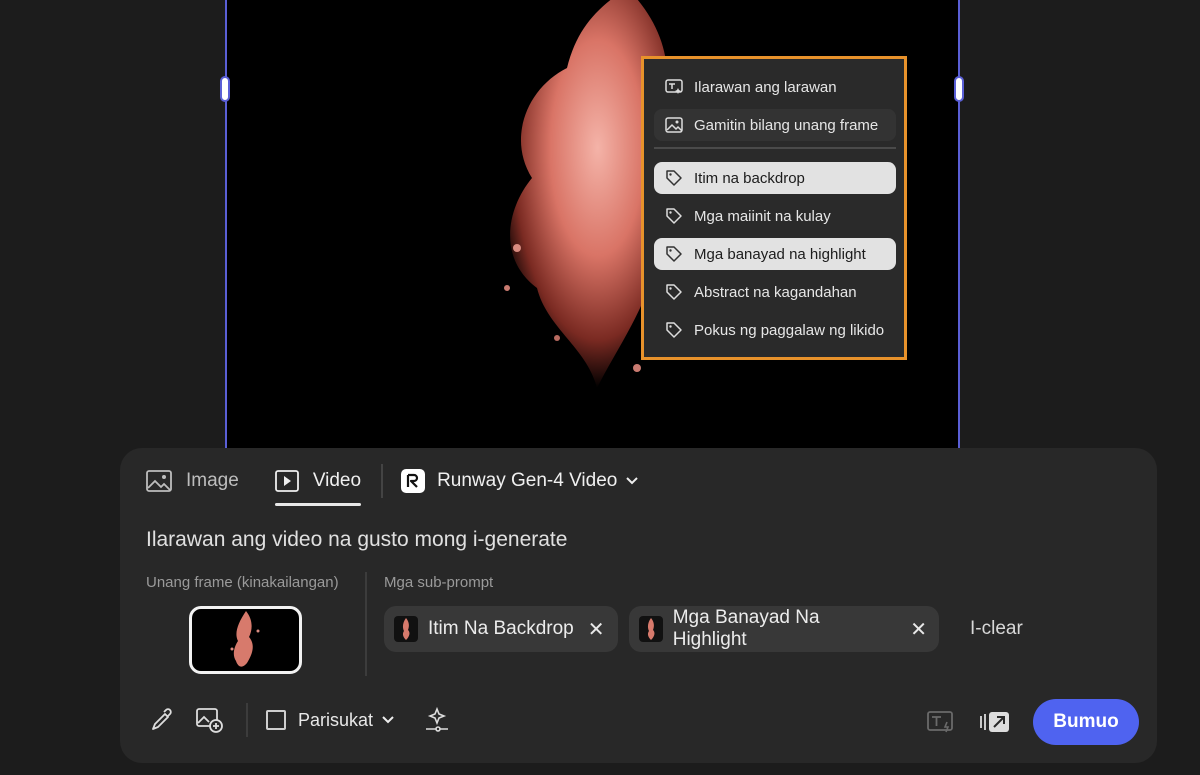  I want to click on menu-divider, so click(775, 148).